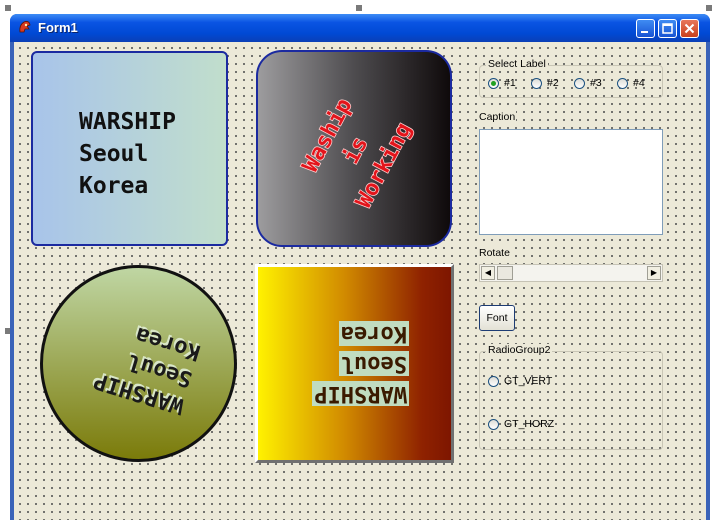  What do you see at coordinates (545, 83) in the screenshot?
I see `radio-label-2: #2` at bounding box center [545, 83].